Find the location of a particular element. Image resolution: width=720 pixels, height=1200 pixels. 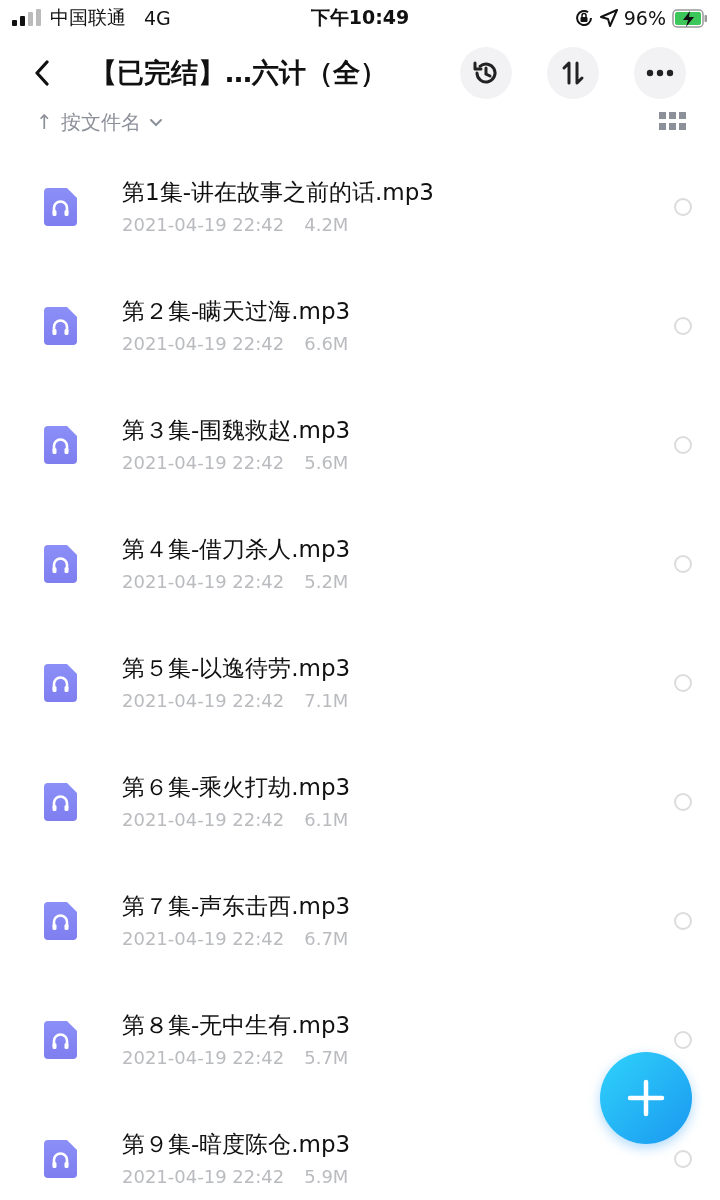

file-name: 第７集-声东击西.mp3 is located at coordinates (236, 906).